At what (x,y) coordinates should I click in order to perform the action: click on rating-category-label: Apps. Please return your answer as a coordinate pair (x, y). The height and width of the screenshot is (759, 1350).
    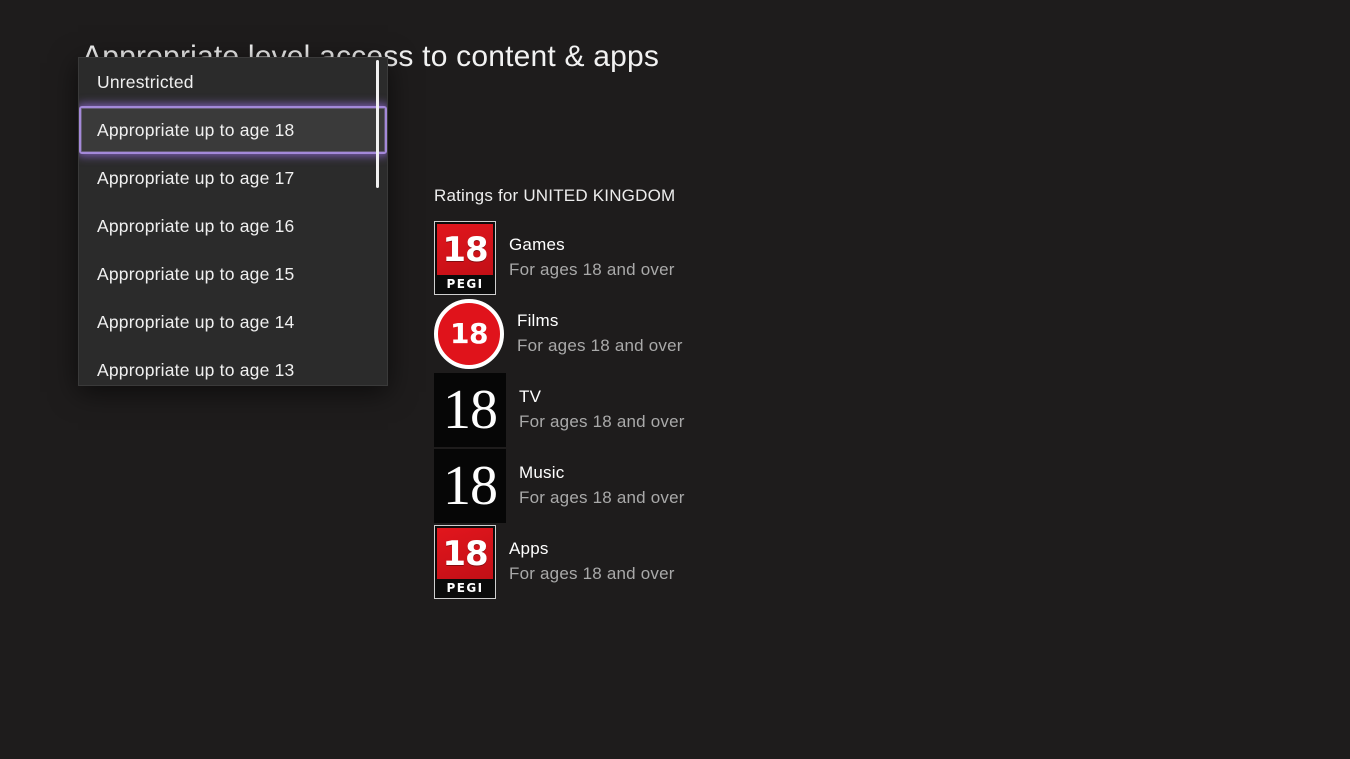
    Looking at the image, I should click on (529, 549).